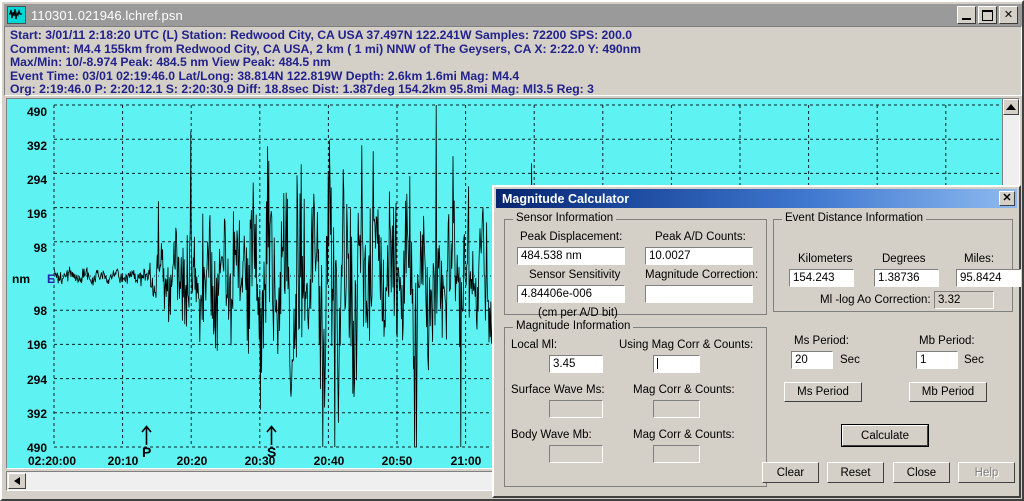  What do you see at coordinates (1008, 15) in the screenshot?
I see `close-button: ✕` at bounding box center [1008, 15].